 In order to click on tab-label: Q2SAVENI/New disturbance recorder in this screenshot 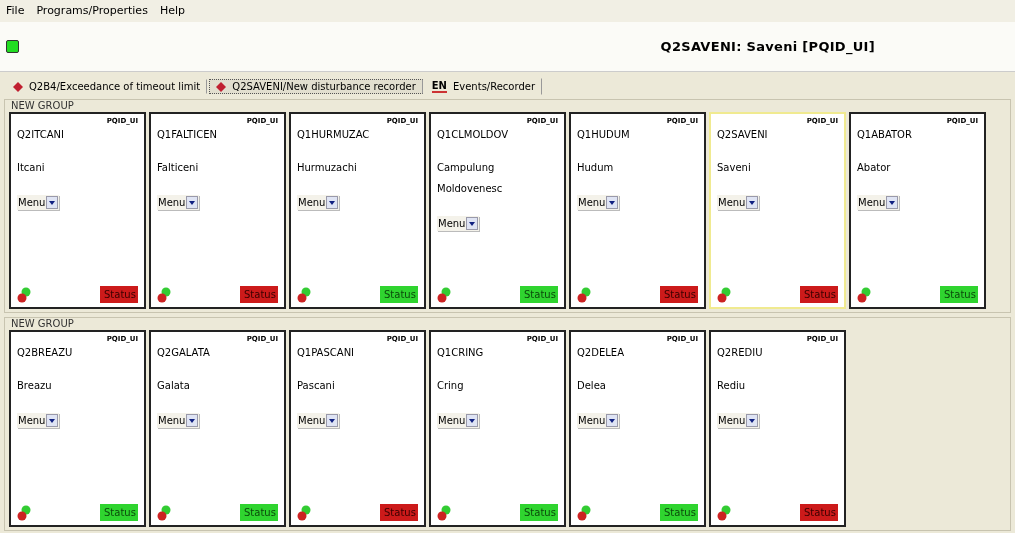, I will do `click(324, 87)`.